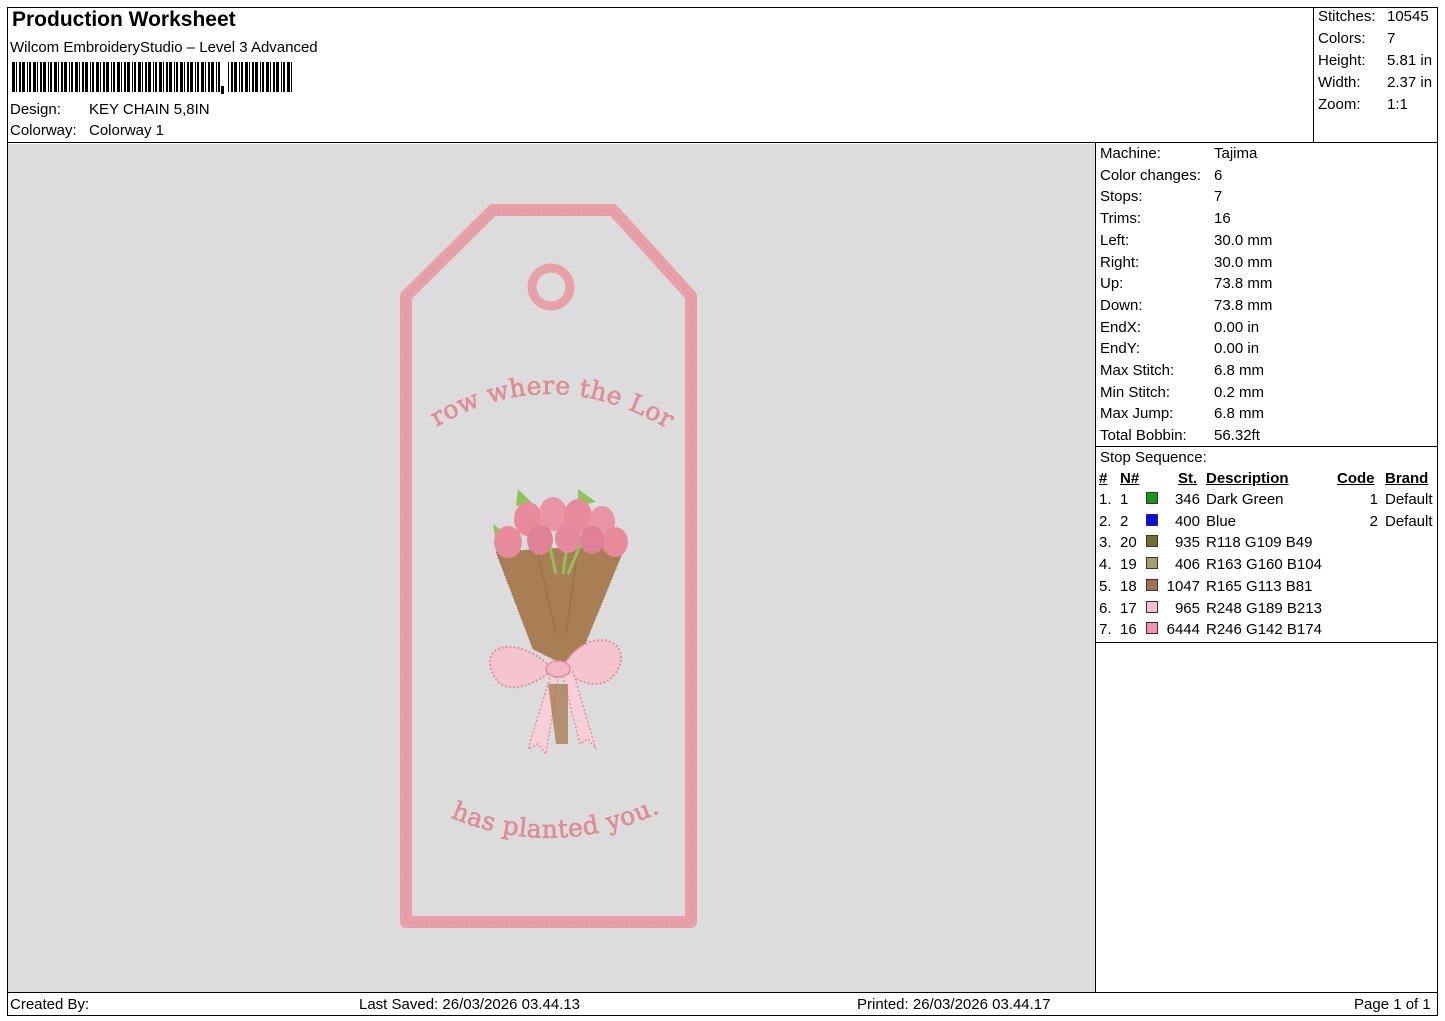  Describe the element at coordinates (1239, 392) in the screenshot. I see `info-value: 0.2 mm` at that location.